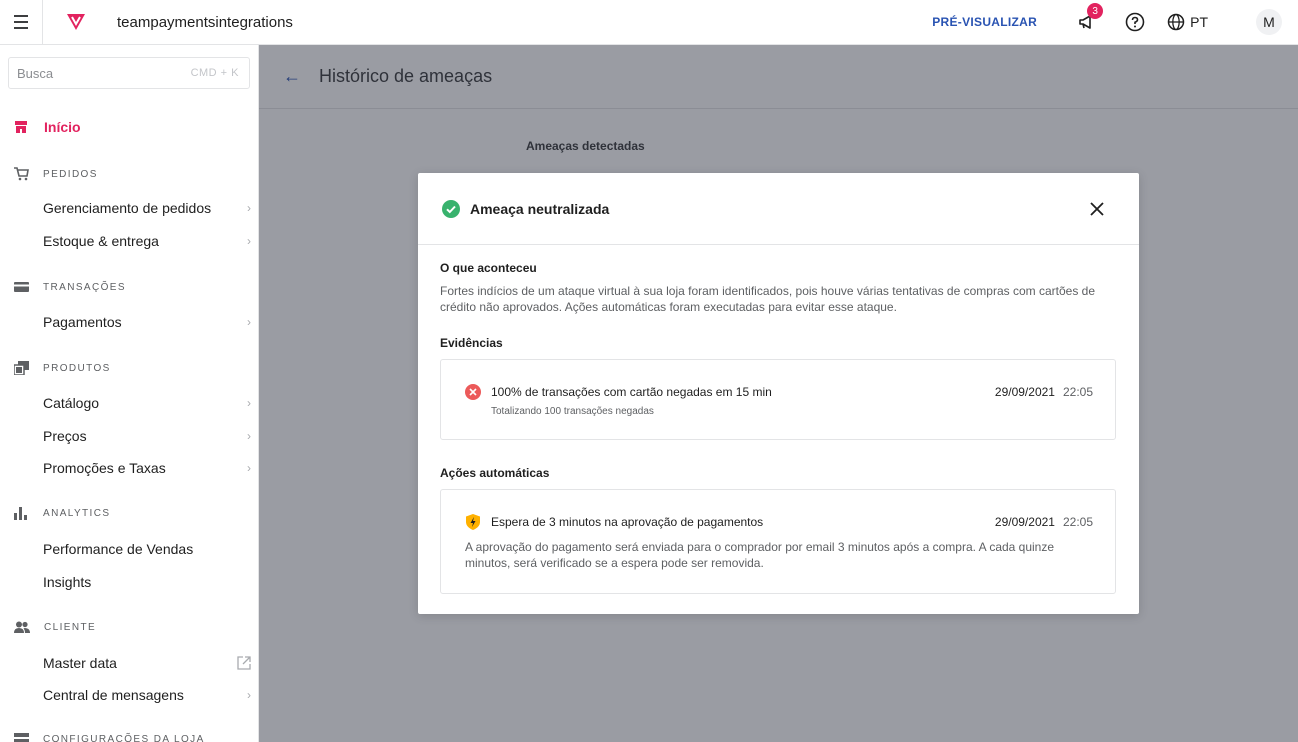 This screenshot has width=1298, height=742. I want to click on account-name: teampayments​integrations, so click(205, 22).